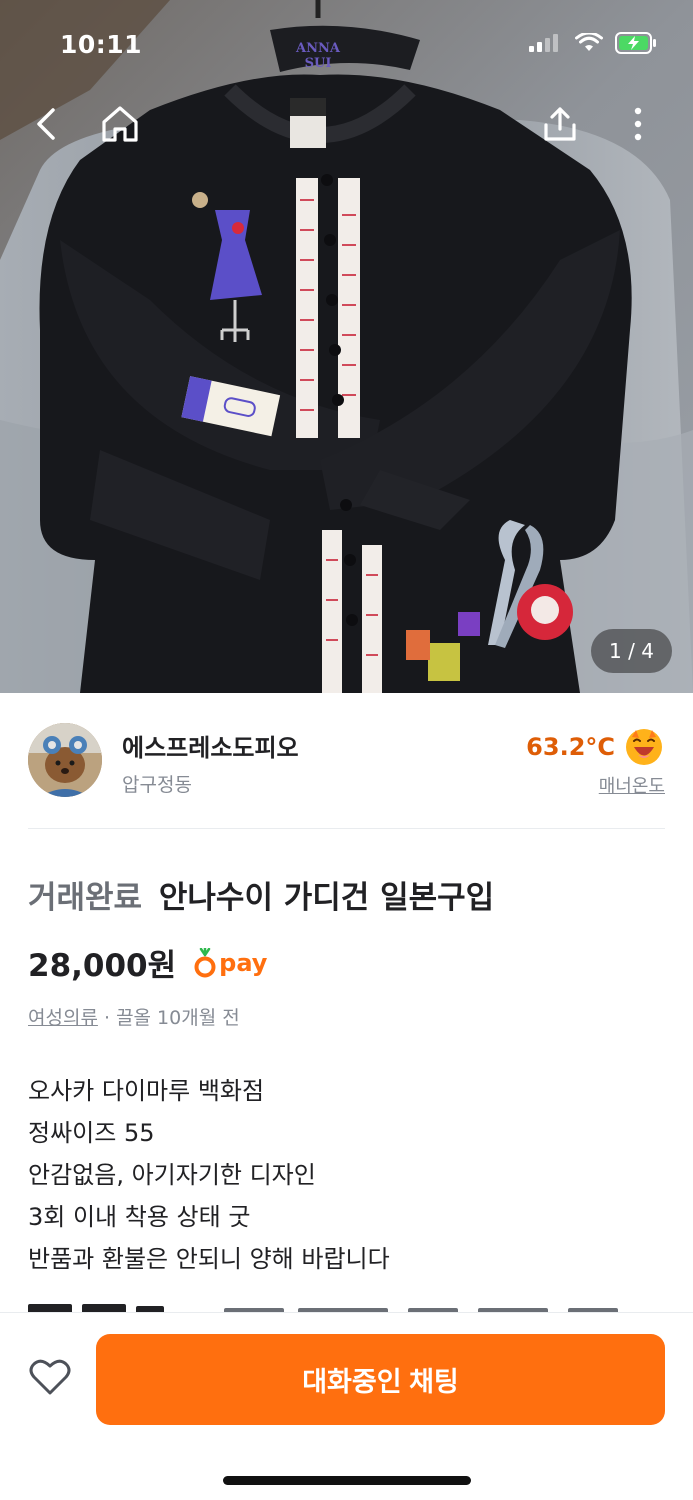  What do you see at coordinates (63, 1018) in the screenshot?
I see `category-link: 여성의류` at bounding box center [63, 1018].